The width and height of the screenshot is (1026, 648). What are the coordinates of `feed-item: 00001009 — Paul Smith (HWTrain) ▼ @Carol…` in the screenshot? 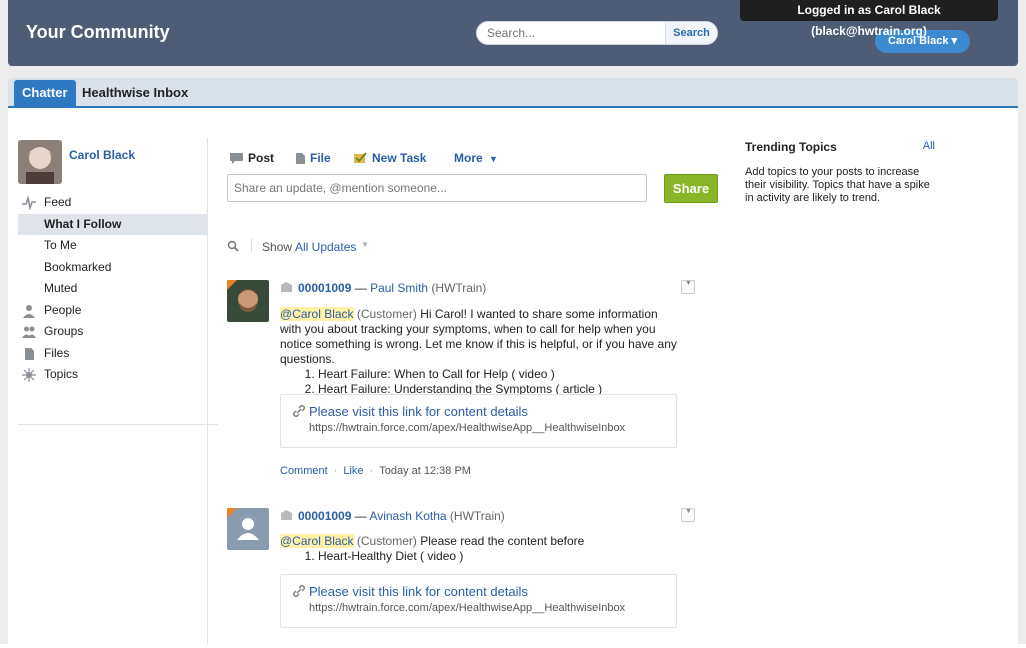 It's located at (467, 380).